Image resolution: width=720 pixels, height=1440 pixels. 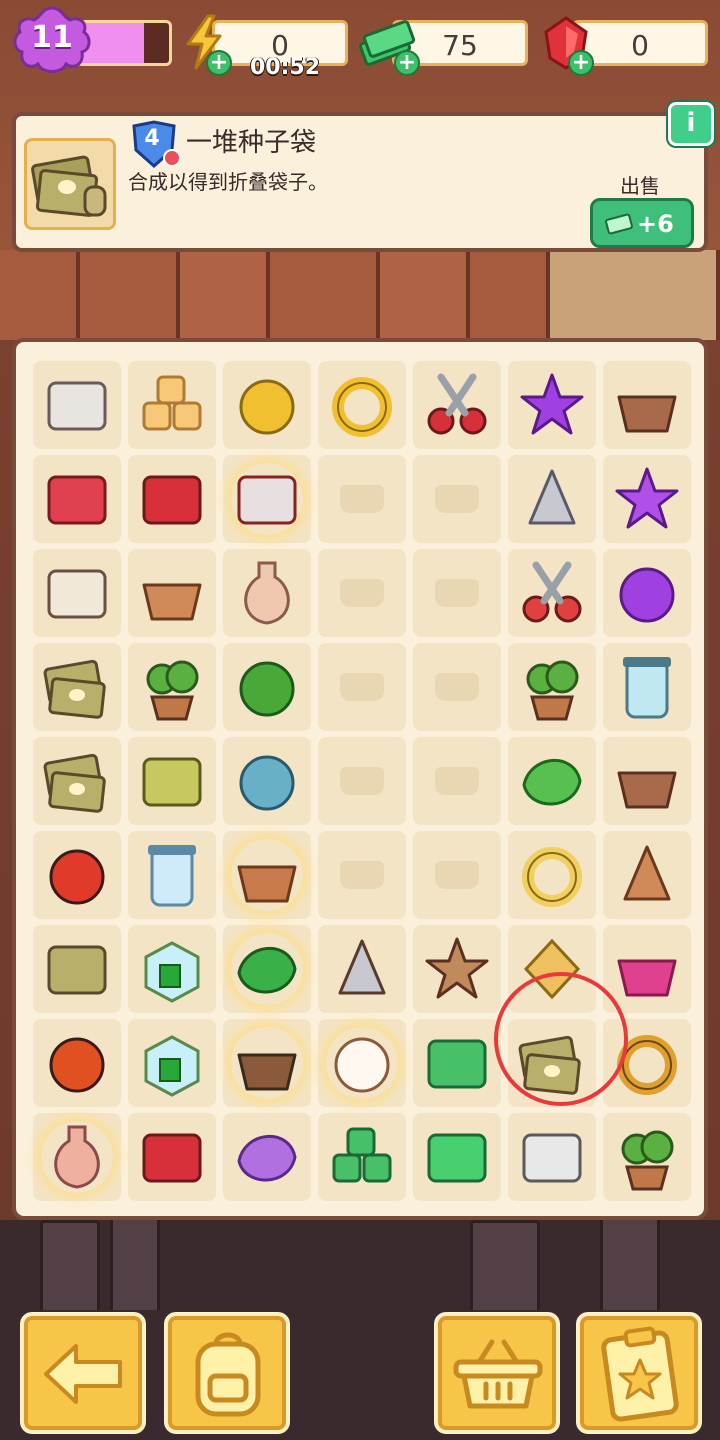 I want to click on add-energy-button: +, so click(x=219, y=63).